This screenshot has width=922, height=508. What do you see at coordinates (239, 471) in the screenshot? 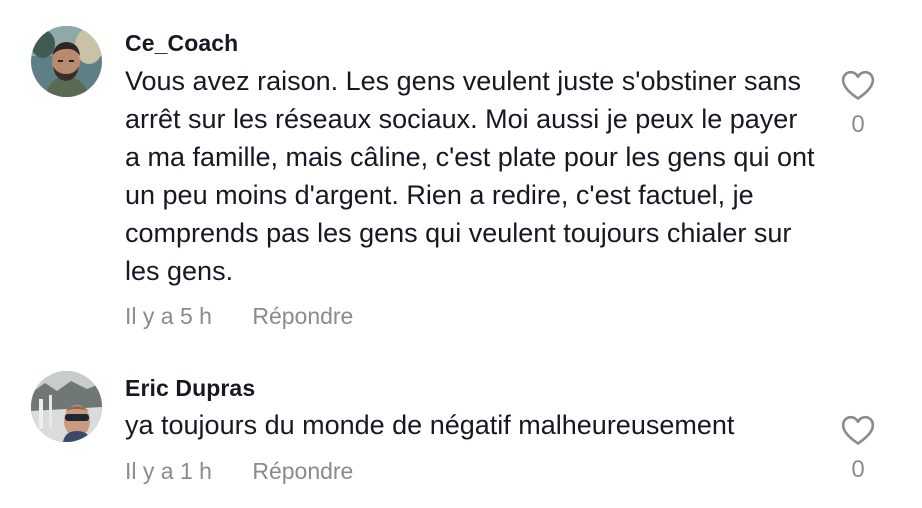
I see `comment-meta: Il y a 1 h Répondre` at bounding box center [239, 471].